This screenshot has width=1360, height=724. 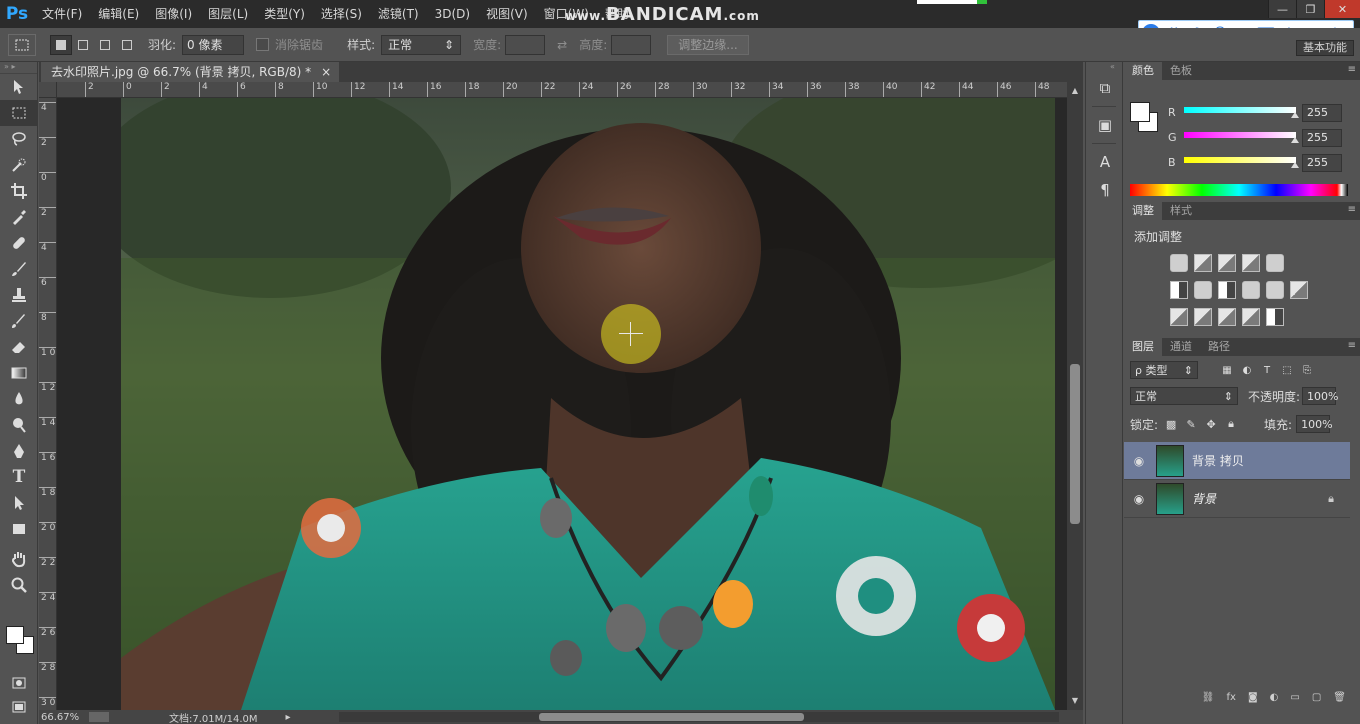 What do you see at coordinates (1267, 370) in the screenshot?
I see `type-filter-icon: T` at bounding box center [1267, 370].